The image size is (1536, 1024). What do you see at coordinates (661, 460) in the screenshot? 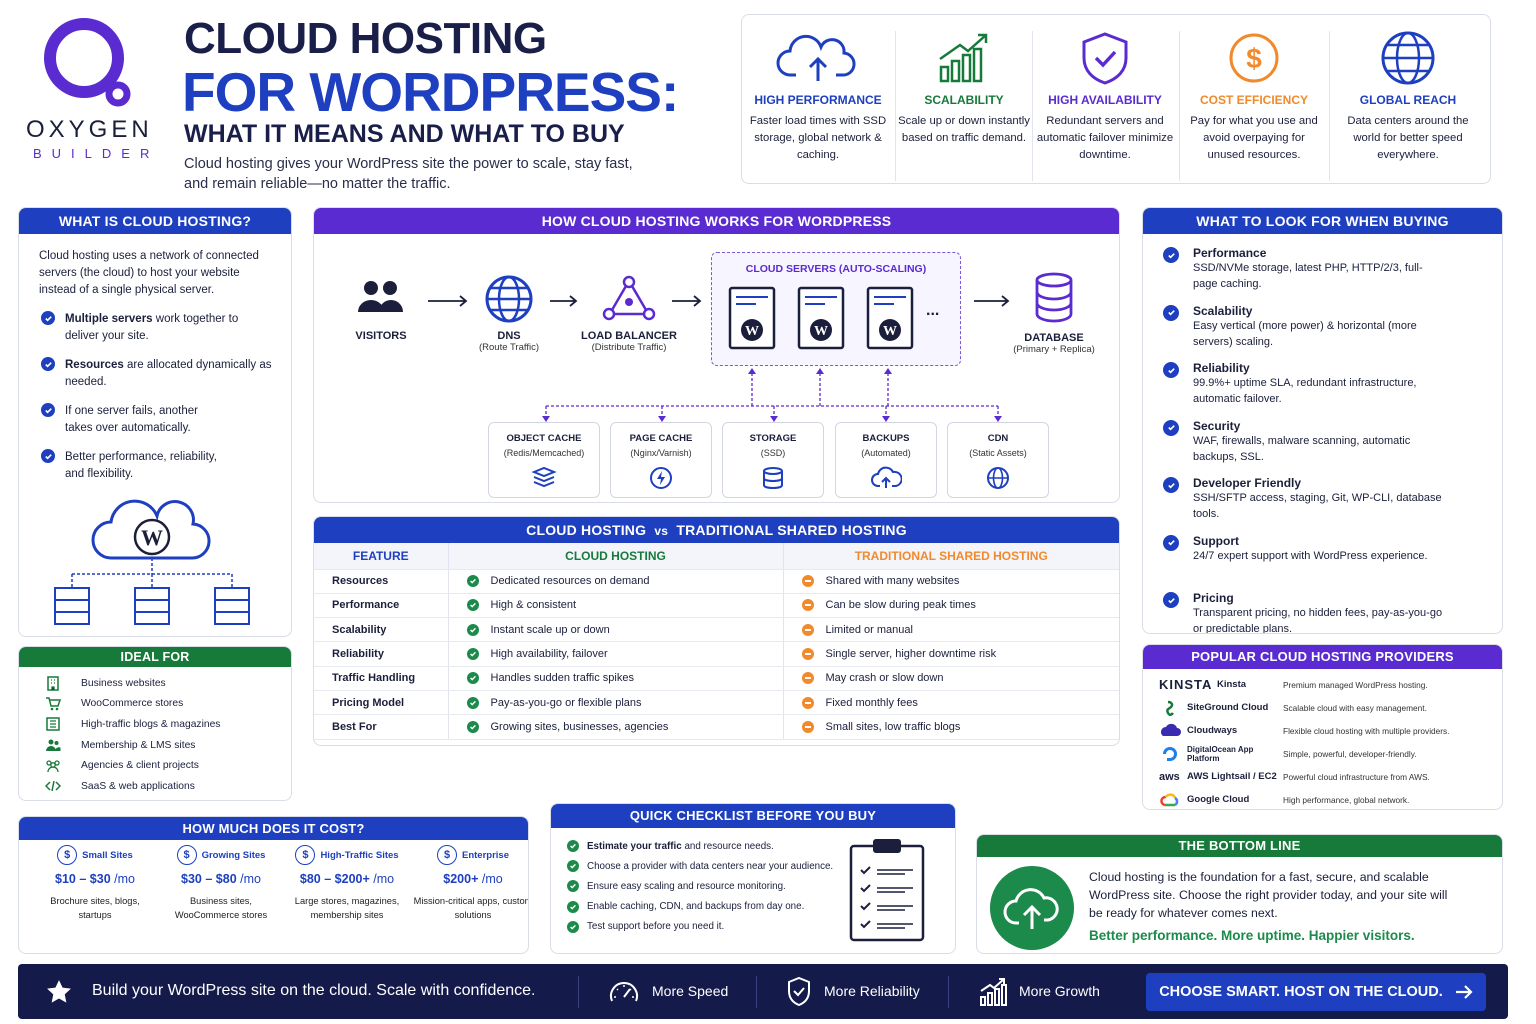
I see `page-cache-component: PAGE CACHE (Nginx/Varnish)` at bounding box center [661, 460].